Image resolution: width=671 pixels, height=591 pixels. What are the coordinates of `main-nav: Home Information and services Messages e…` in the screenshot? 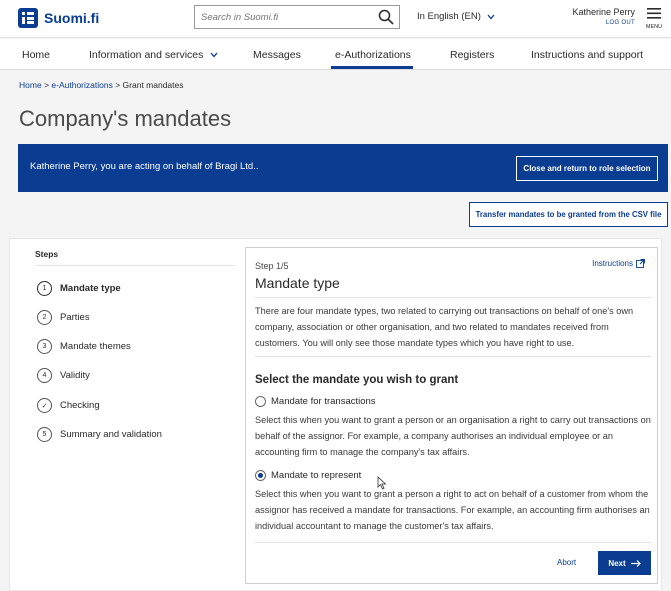 It's located at (335, 54).